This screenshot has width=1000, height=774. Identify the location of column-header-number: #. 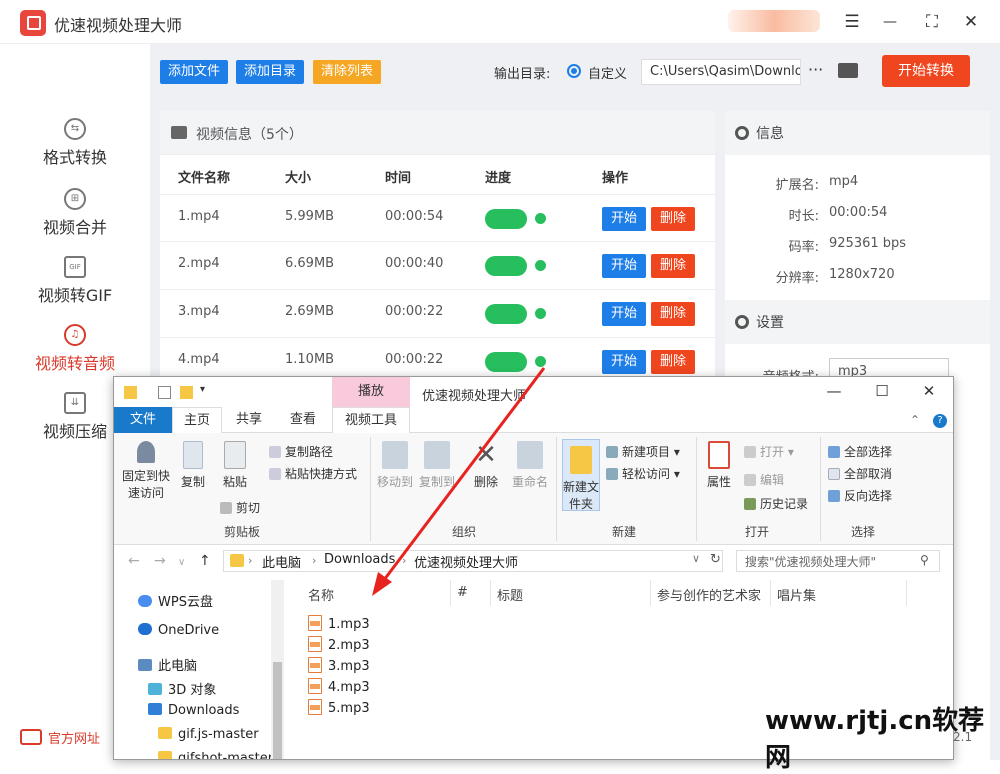
(462, 592).